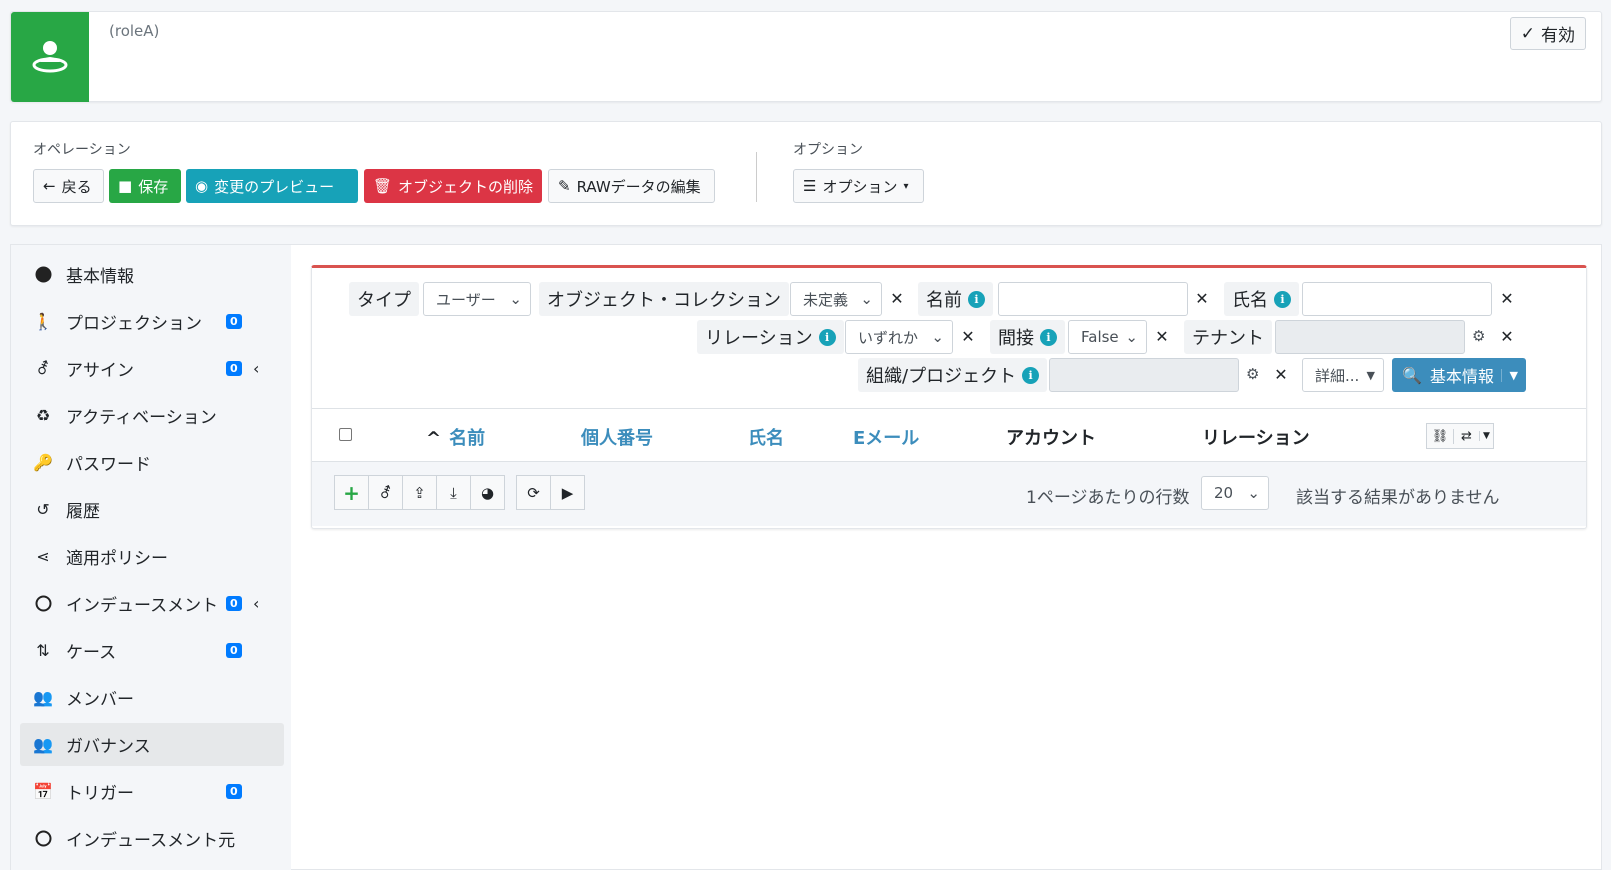 This screenshot has width=1611, height=870. What do you see at coordinates (1370, 337) in the screenshot?
I see `tenant-input` at bounding box center [1370, 337].